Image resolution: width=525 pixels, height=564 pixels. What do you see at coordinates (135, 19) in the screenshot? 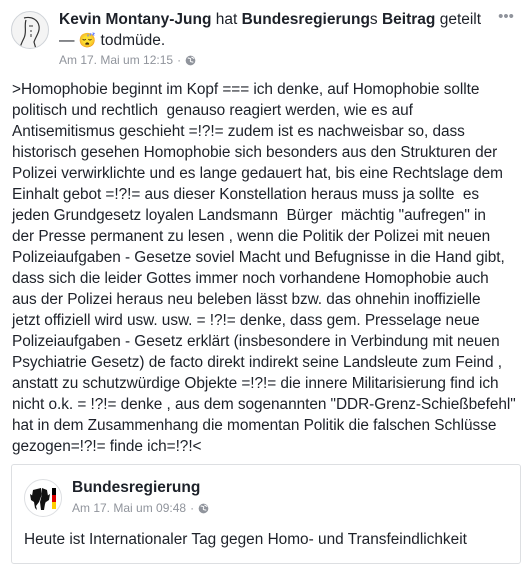
I see `author-name: Kevin Montany-Jung` at bounding box center [135, 19].